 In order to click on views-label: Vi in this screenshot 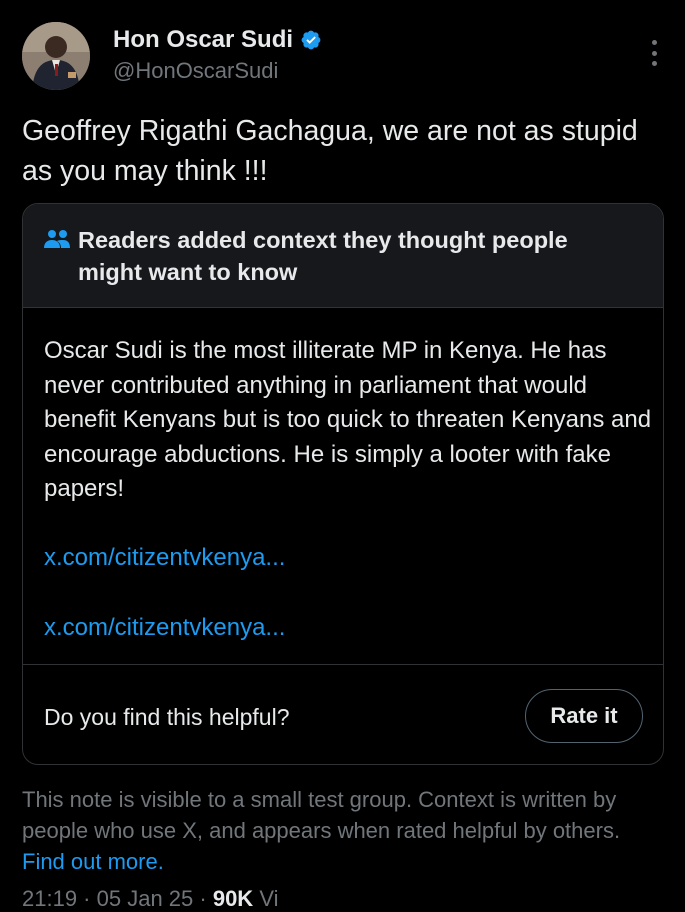, I will do `click(269, 898)`.